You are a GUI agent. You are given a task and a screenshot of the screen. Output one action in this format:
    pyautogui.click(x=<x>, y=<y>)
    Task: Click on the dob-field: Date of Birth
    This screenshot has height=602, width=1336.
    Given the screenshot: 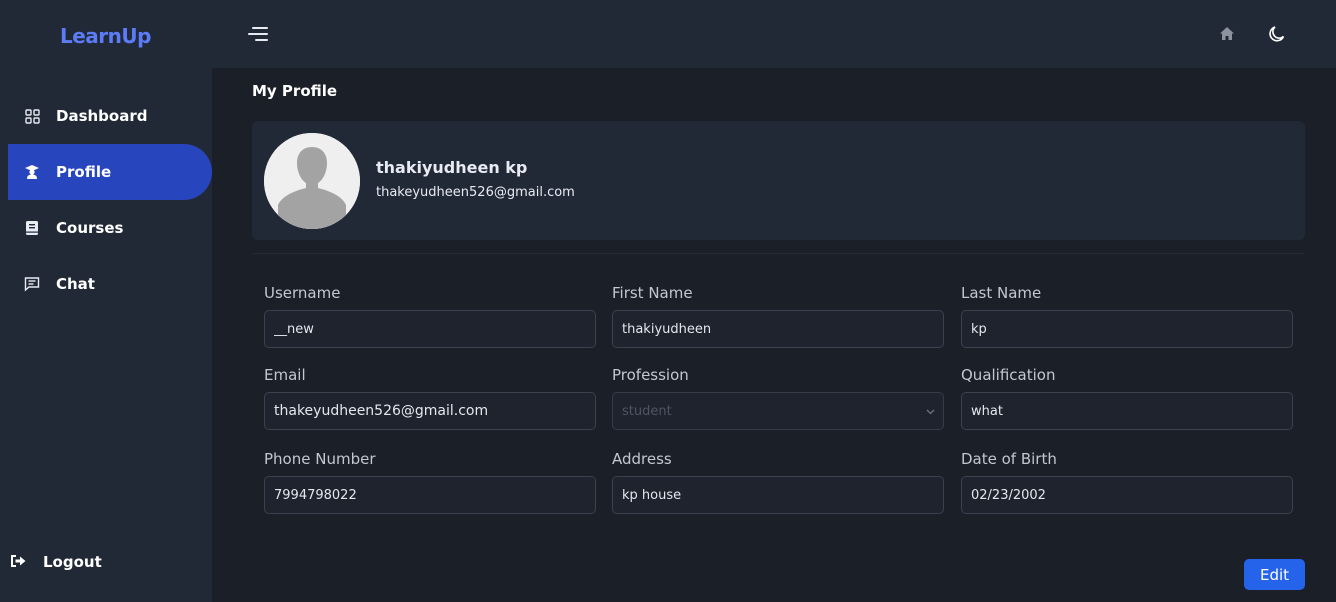 What is the action you would take?
    pyautogui.click(x=1127, y=482)
    